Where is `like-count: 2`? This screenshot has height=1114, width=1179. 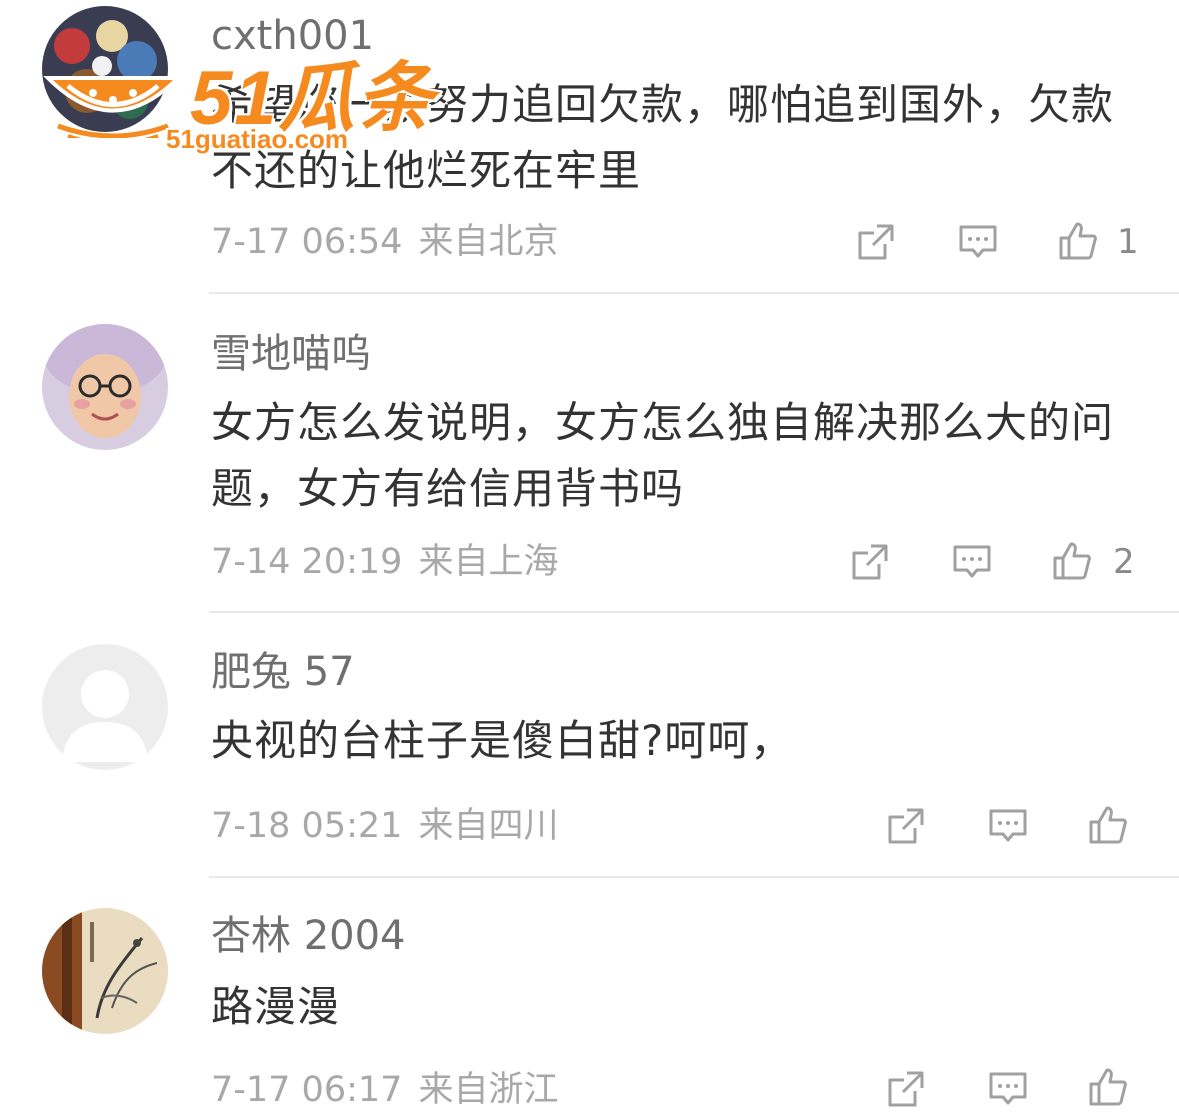 like-count: 2 is located at coordinates (1124, 562).